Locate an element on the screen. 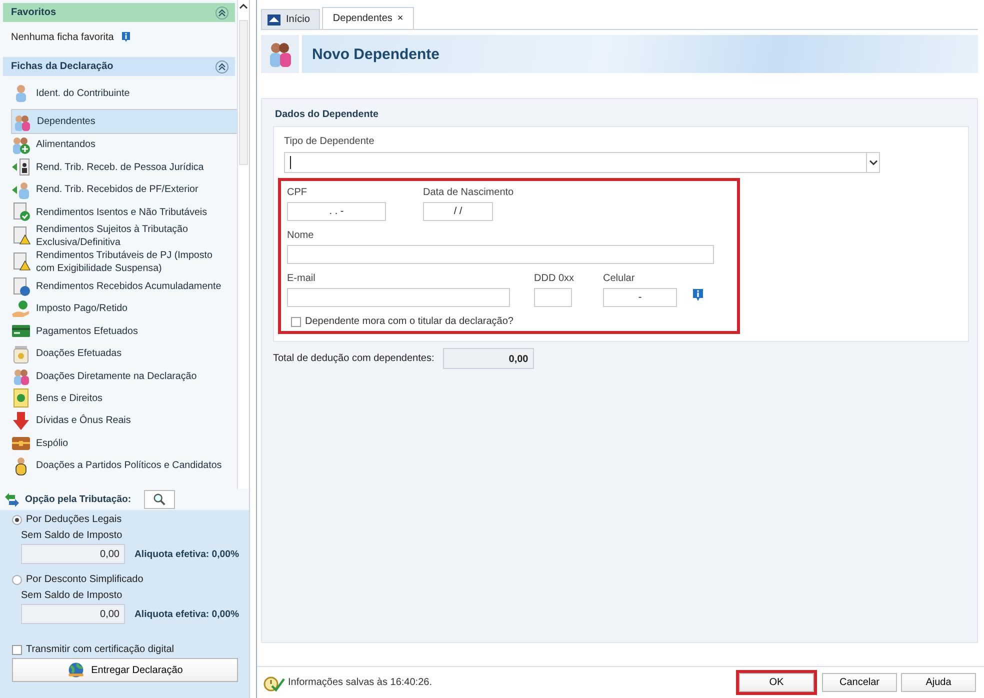 This screenshot has width=984, height=698. area-code-field is located at coordinates (553, 297).